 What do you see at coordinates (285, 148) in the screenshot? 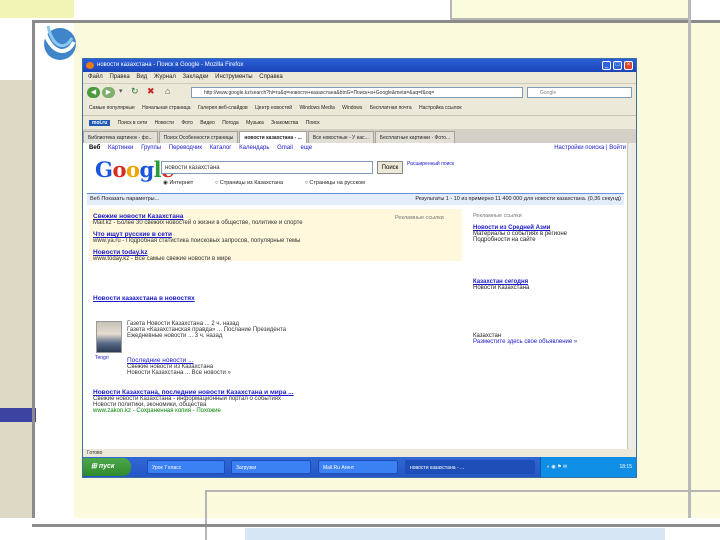
I see `google-link: Gmail` at bounding box center [285, 148].